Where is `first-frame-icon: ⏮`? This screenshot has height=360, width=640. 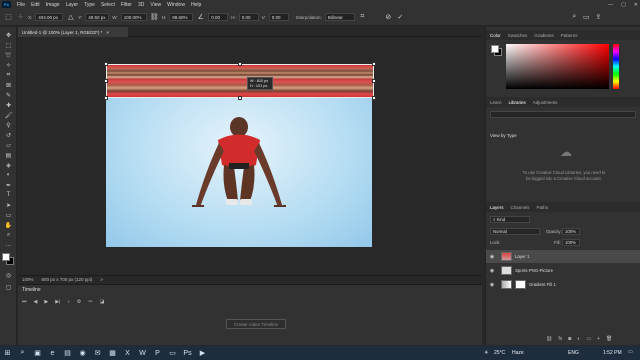 first-frame-icon: ⏮ is located at coordinates (24, 302).